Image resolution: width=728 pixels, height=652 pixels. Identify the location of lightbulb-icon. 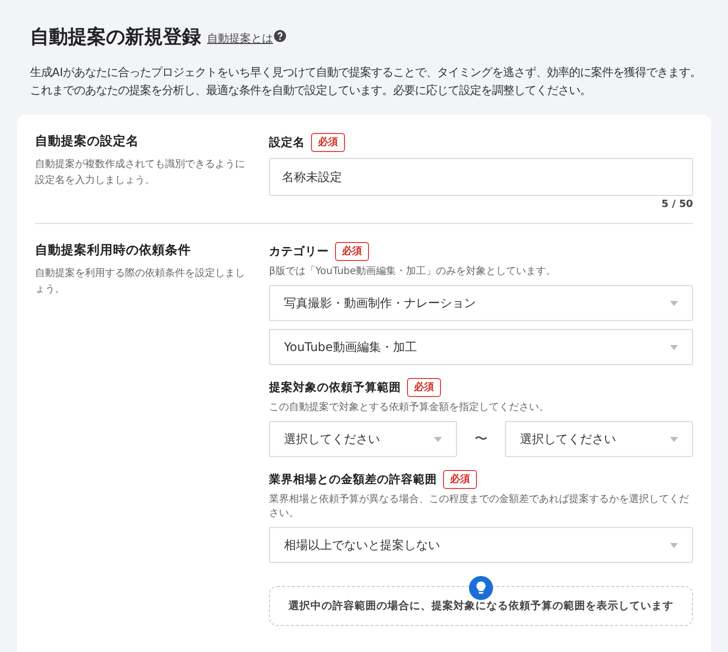
(481, 588).